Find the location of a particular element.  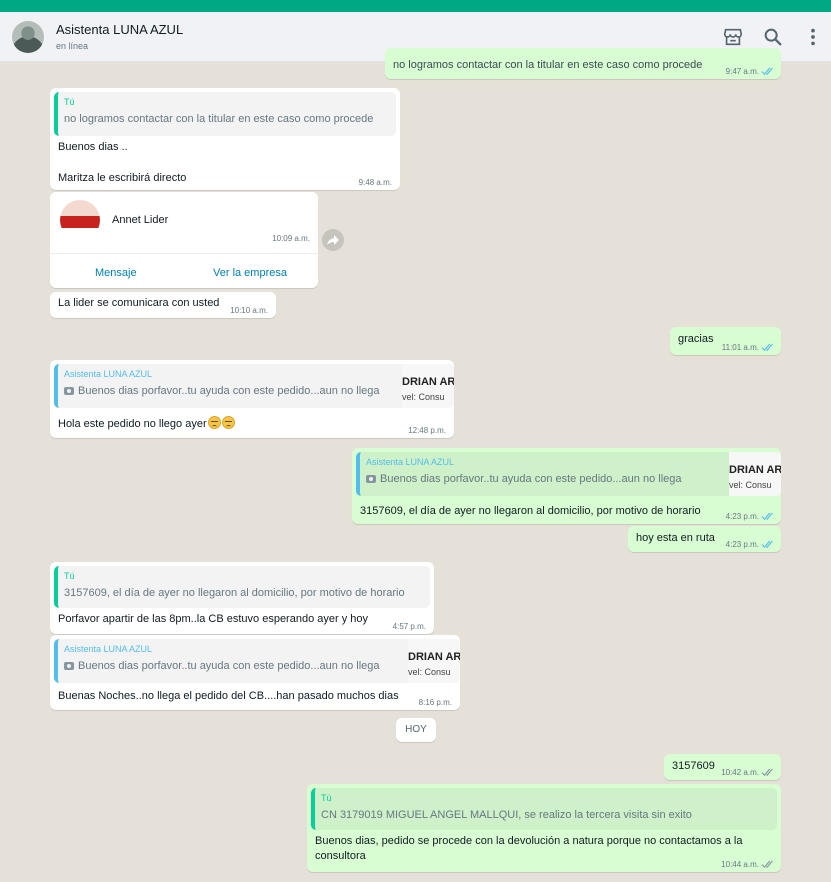

contact-status: en línea is located at coordinates (72, 46).